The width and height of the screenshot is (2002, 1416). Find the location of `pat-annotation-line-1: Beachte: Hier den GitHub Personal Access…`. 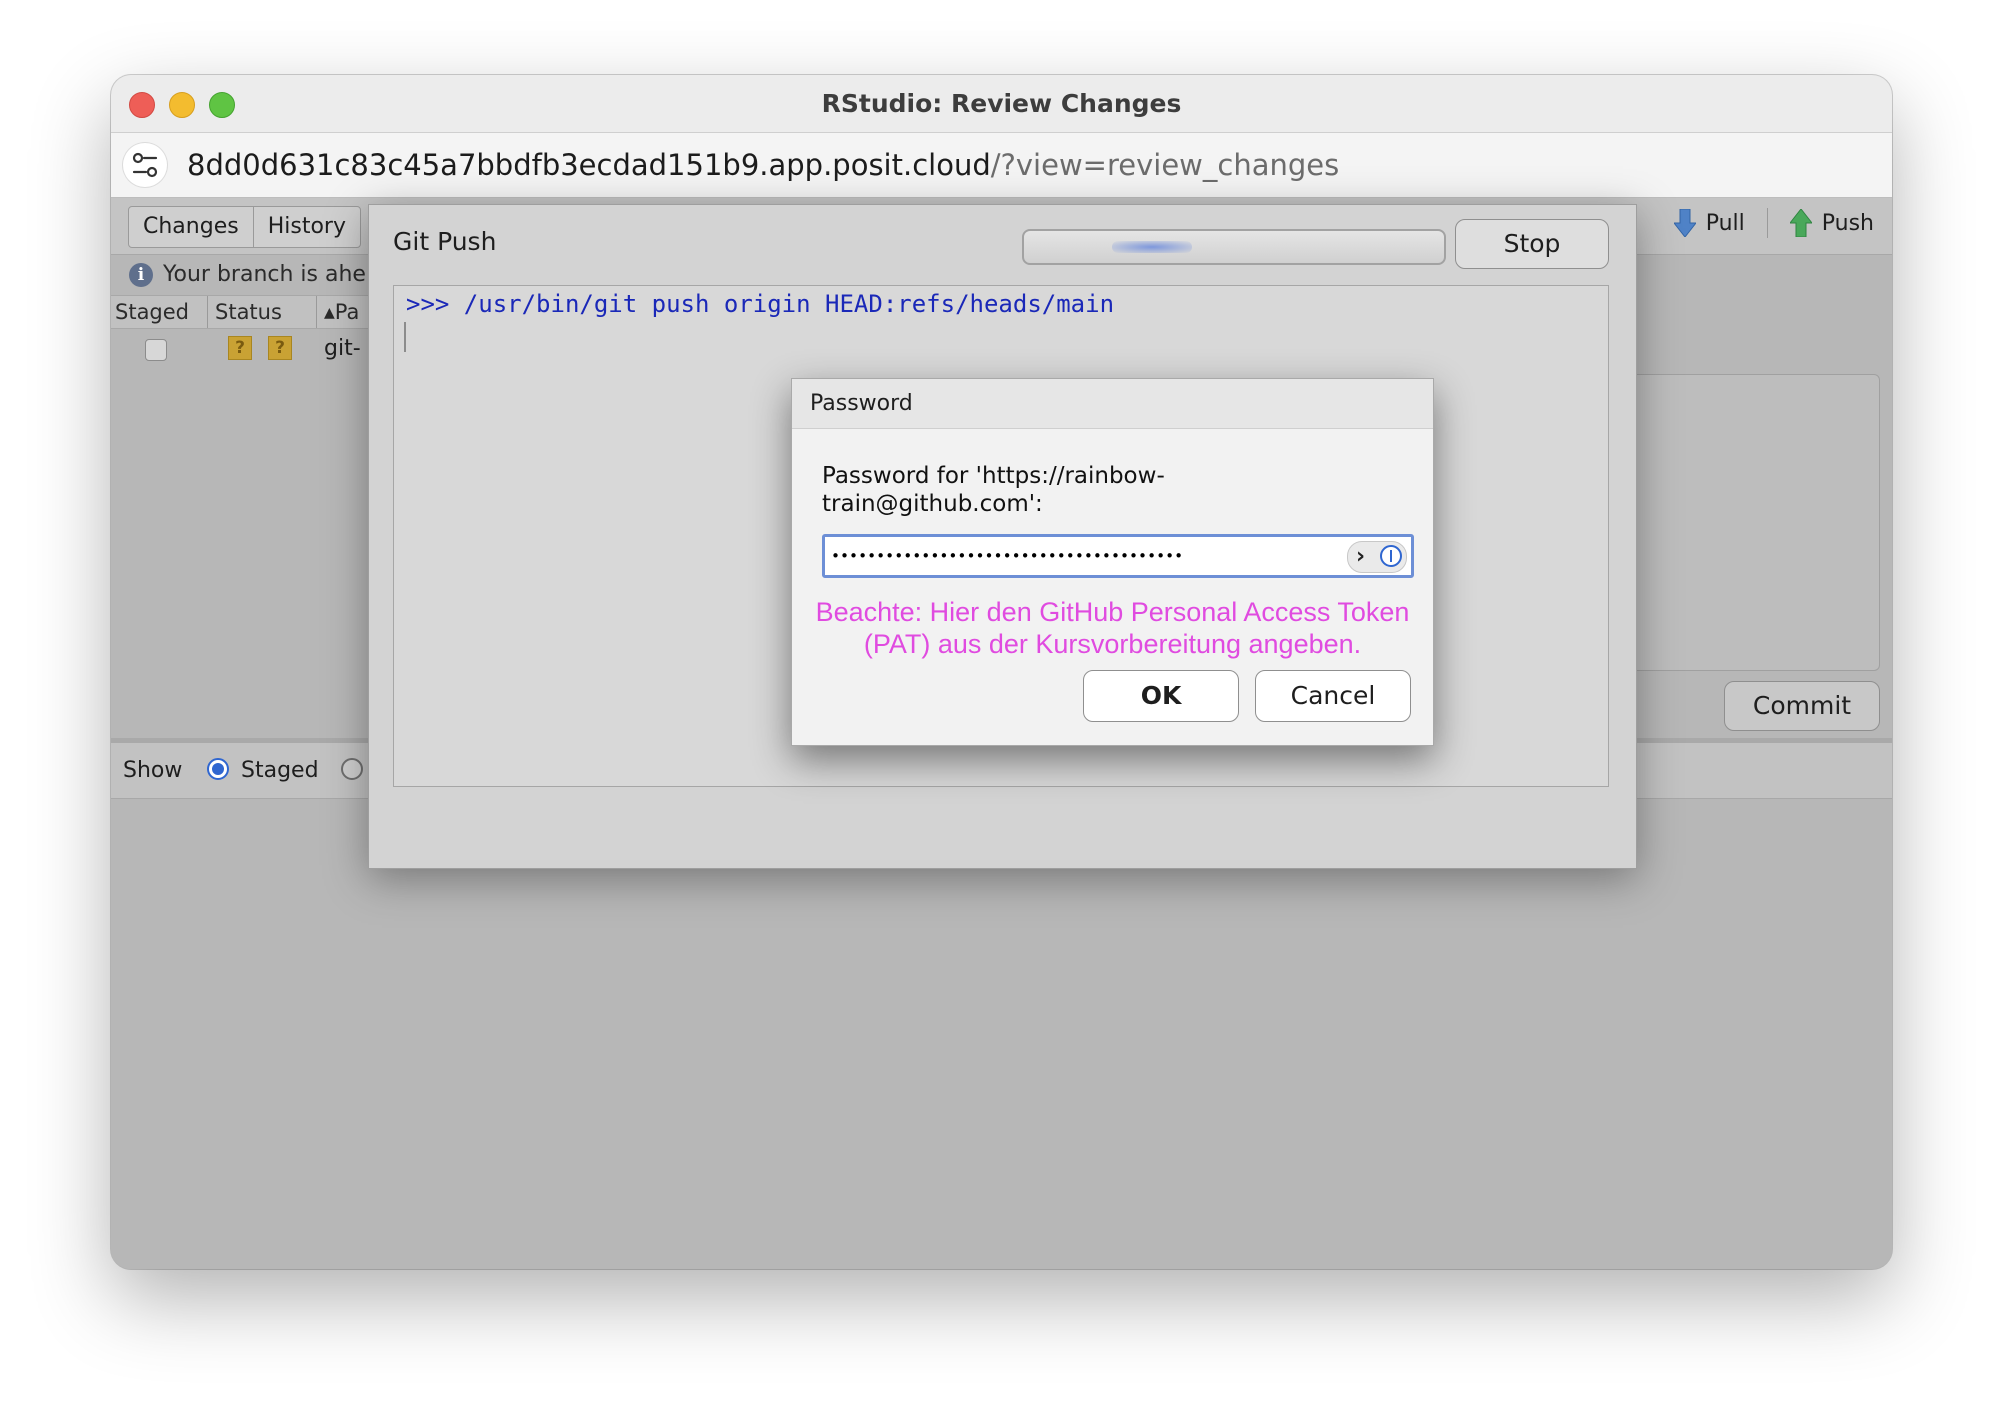

pat-annotation-line-1: Beachte: Hier den GitHub Personal Access… is located at coordinates (1112, 612).